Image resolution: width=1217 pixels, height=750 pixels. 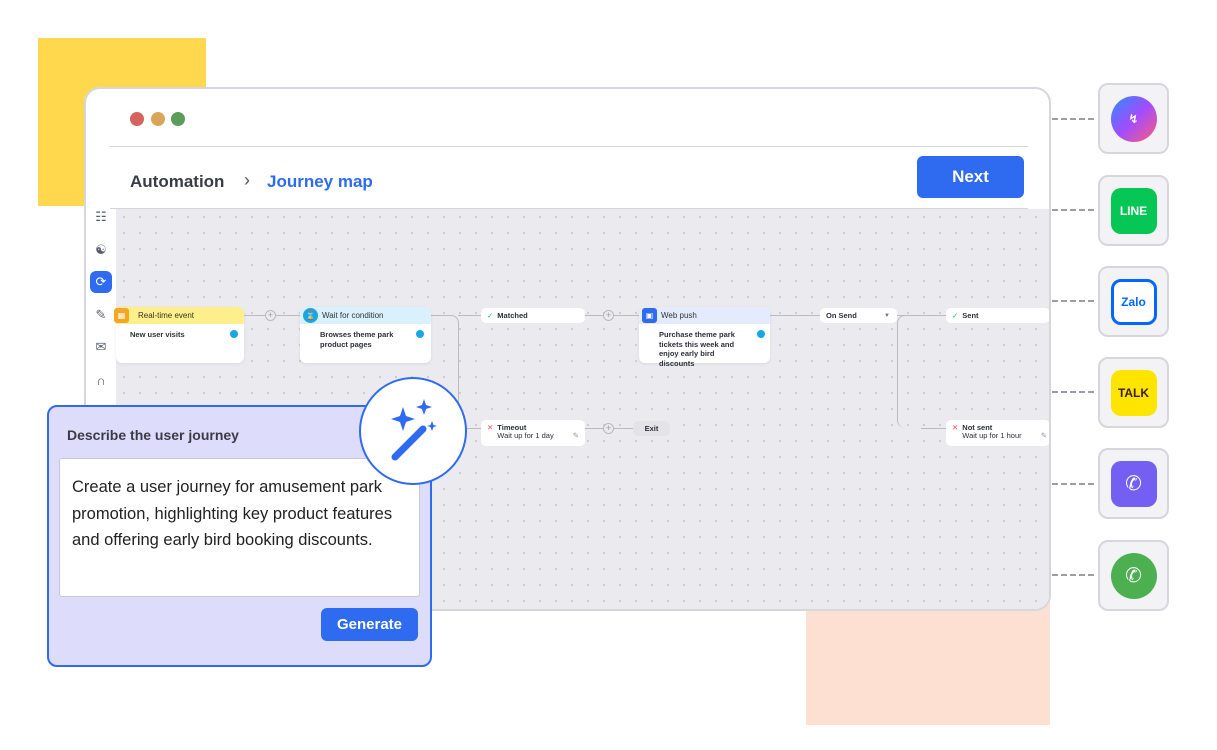 I want to click on web-push-icon: ▣, so click(x=649, y=315).